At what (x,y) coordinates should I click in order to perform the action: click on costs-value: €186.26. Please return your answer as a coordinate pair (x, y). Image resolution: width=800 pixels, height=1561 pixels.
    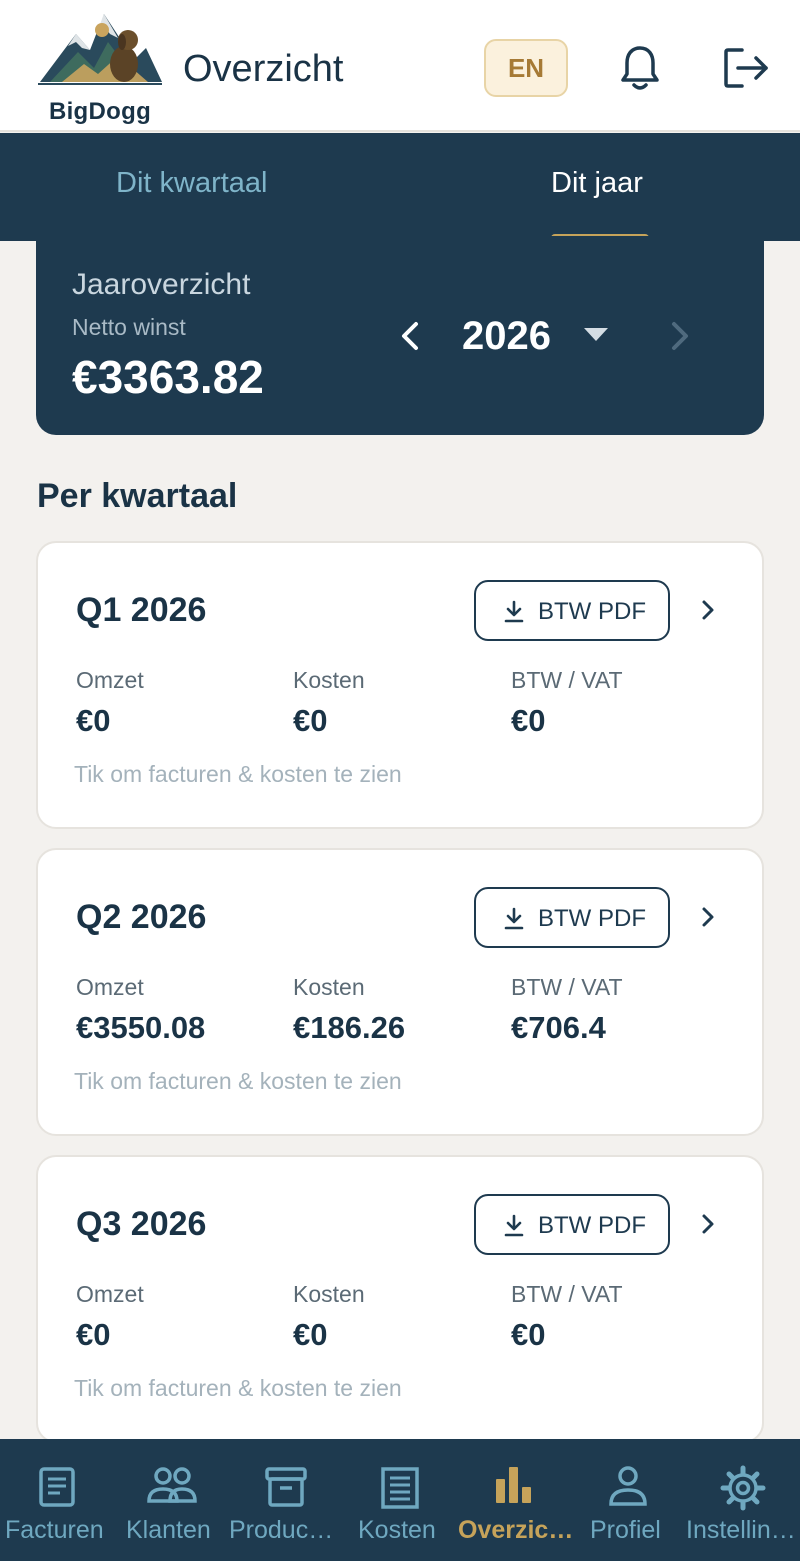
    Looking at the image, I should click on (349, 1027).